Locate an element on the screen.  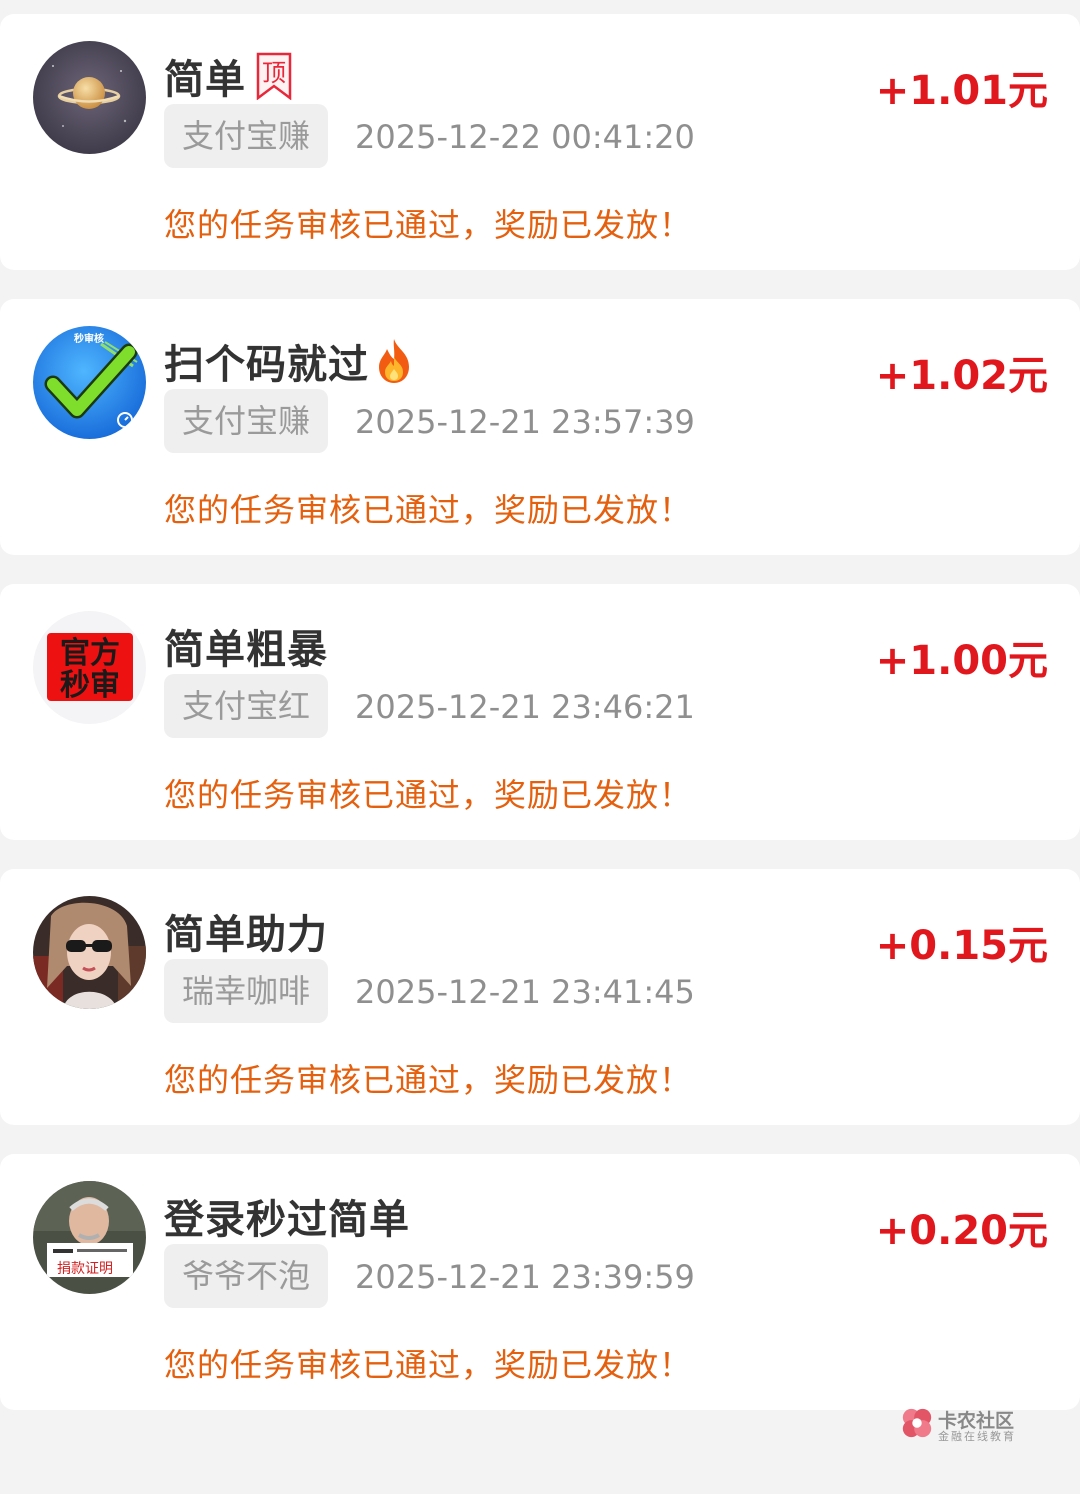
task-title: 简单 is located at coordinates (205, 80).